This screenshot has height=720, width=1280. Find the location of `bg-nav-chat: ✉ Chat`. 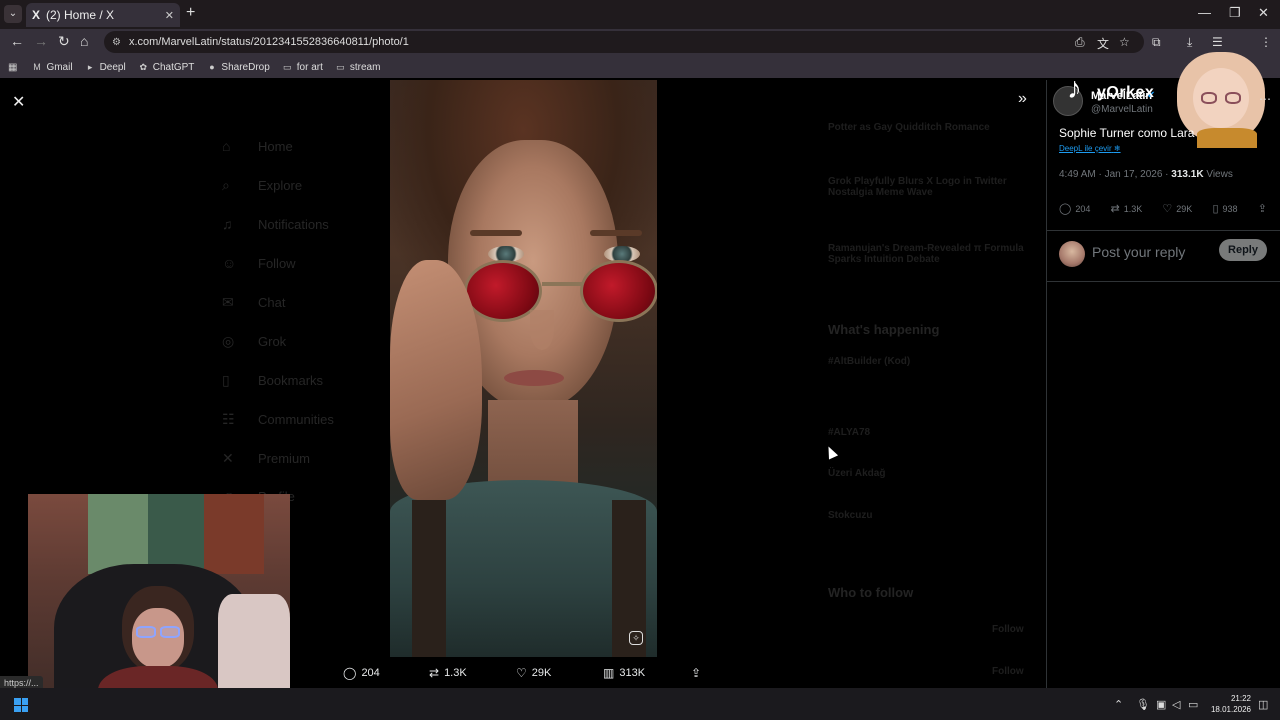

bg-nav-chat: ✉ Chat is located at coordinates (253, 302).